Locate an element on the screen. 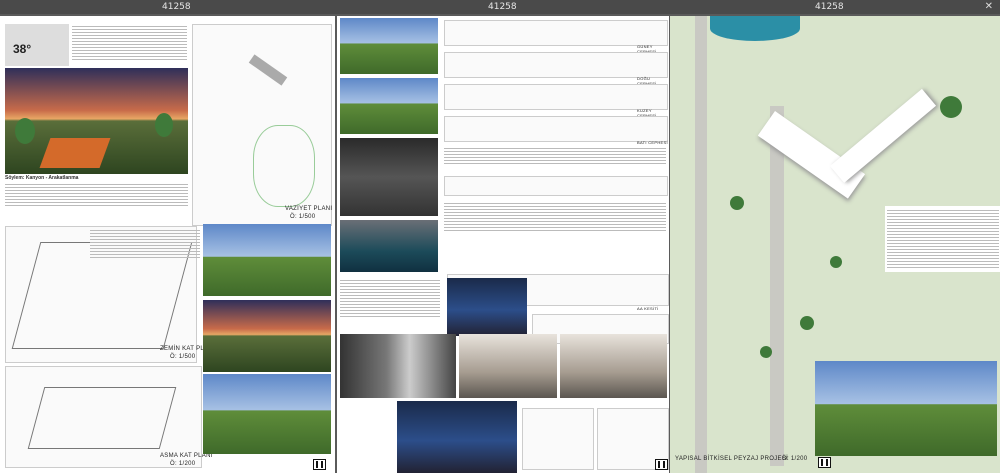 The image size is (1000, 473). render-gallery is located at coordinates (613, 366).